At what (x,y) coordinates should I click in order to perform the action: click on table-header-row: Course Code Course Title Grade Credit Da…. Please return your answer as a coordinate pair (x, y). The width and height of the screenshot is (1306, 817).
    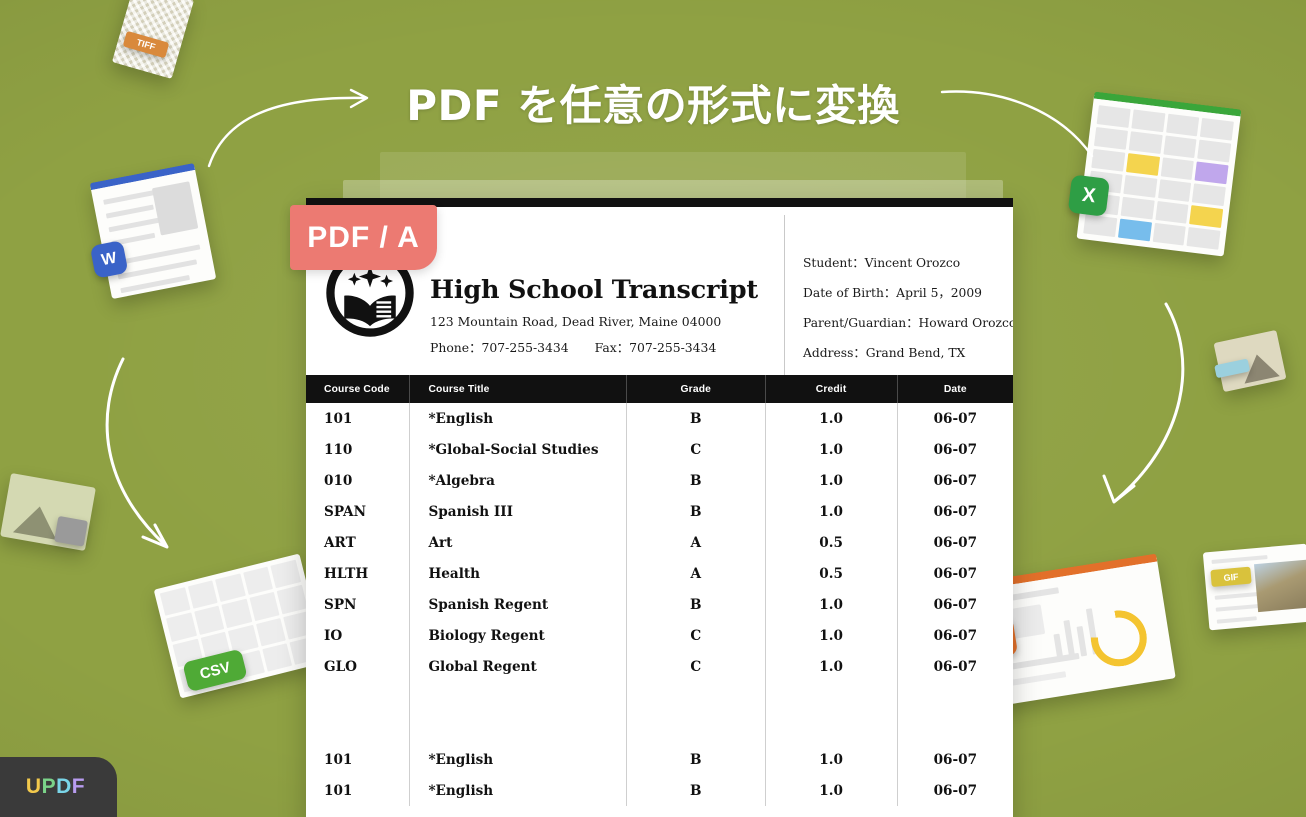
    Looking at the image, I should click on (659, 389).